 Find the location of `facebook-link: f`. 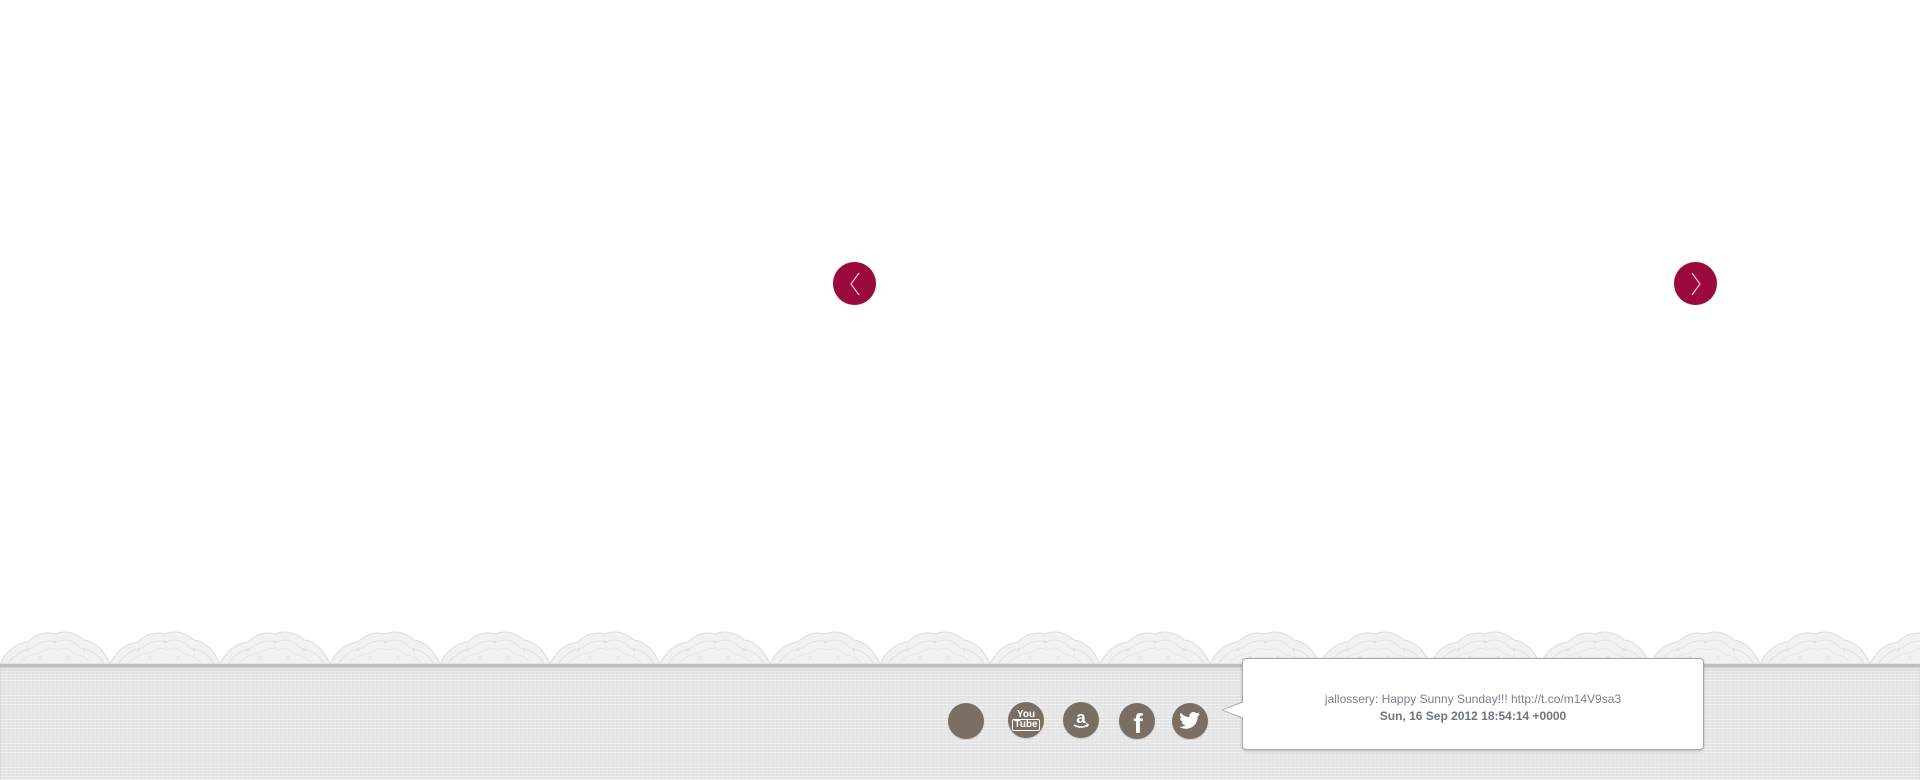

facebook-link: f is located at coordinates (1137, 721).